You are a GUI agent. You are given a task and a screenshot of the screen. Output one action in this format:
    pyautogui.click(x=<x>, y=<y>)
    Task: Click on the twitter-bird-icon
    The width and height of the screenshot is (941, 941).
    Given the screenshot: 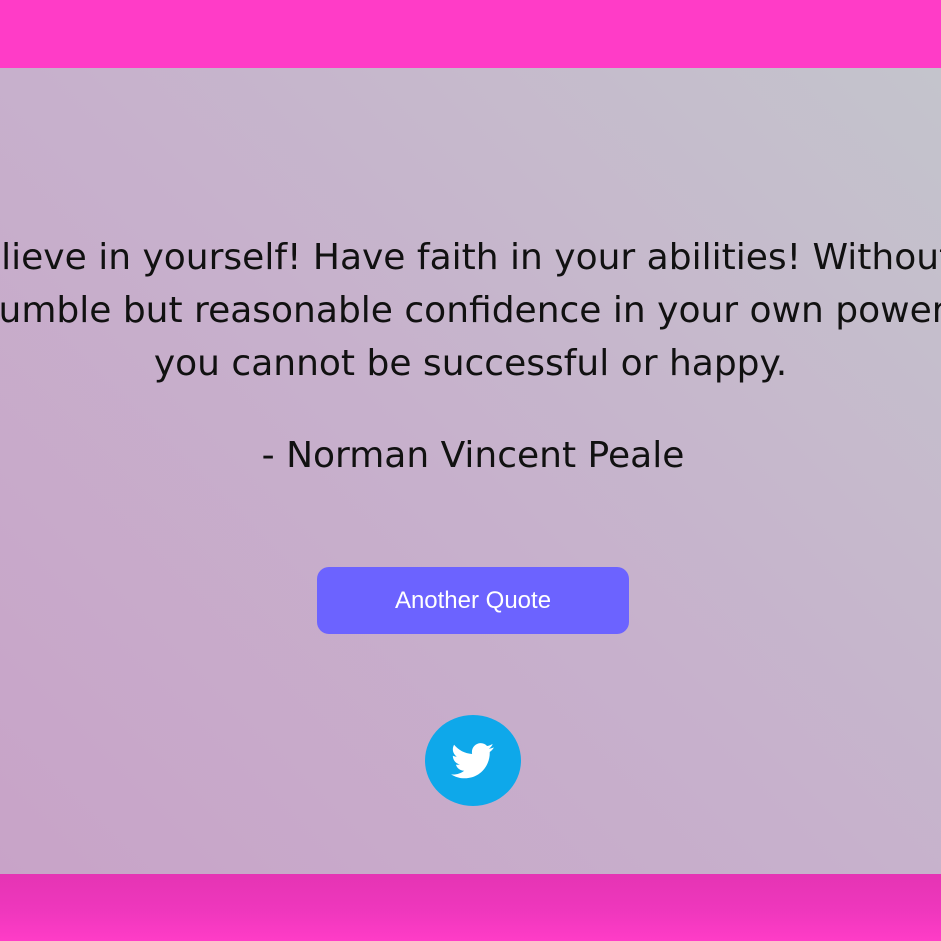 What is the action you would take?
    pyautogui.click(x=472, y=760)
    